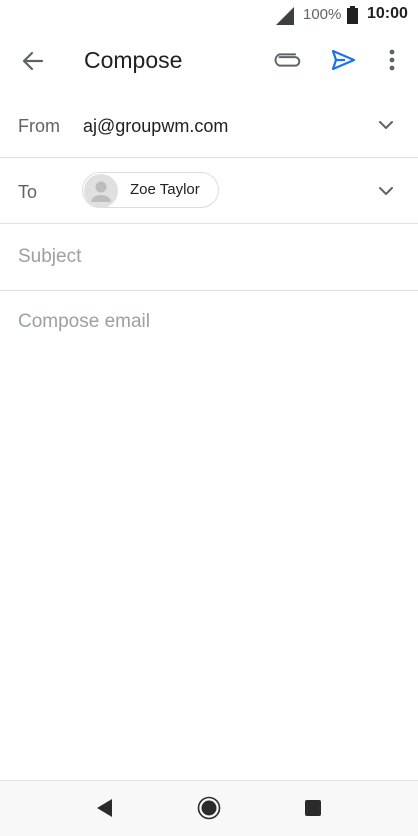  Describe the element at coordinates (28, 192) in the screenshot. I see `to-label: To` at that location.